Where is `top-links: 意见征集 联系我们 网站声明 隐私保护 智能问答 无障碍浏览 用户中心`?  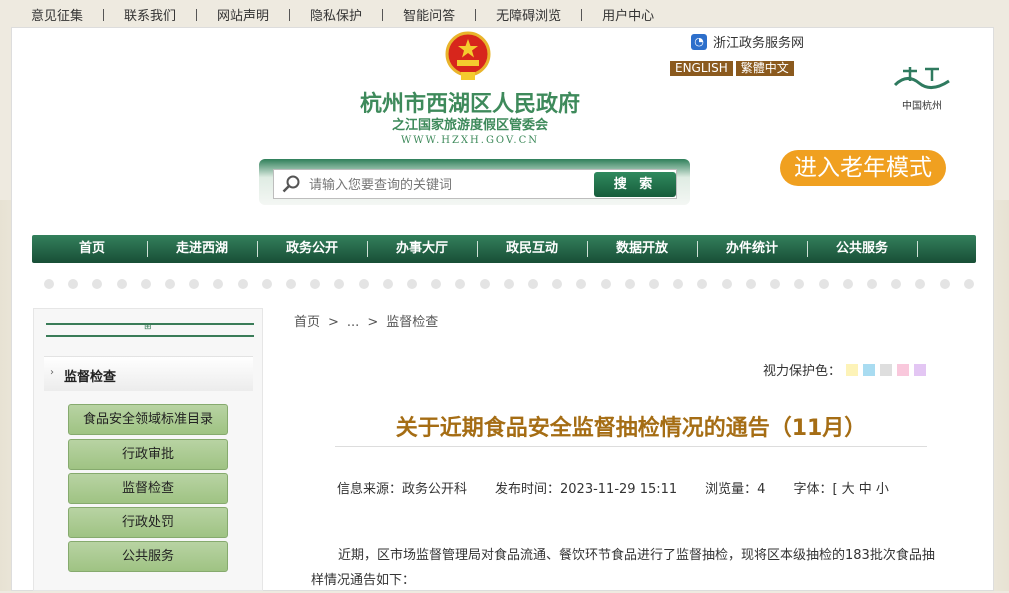
top-links: 意见征集 联系我们 网站声明 隐私保护 智能问答 无障碍浏览 用户中心 is located at coordinates (342, 14).